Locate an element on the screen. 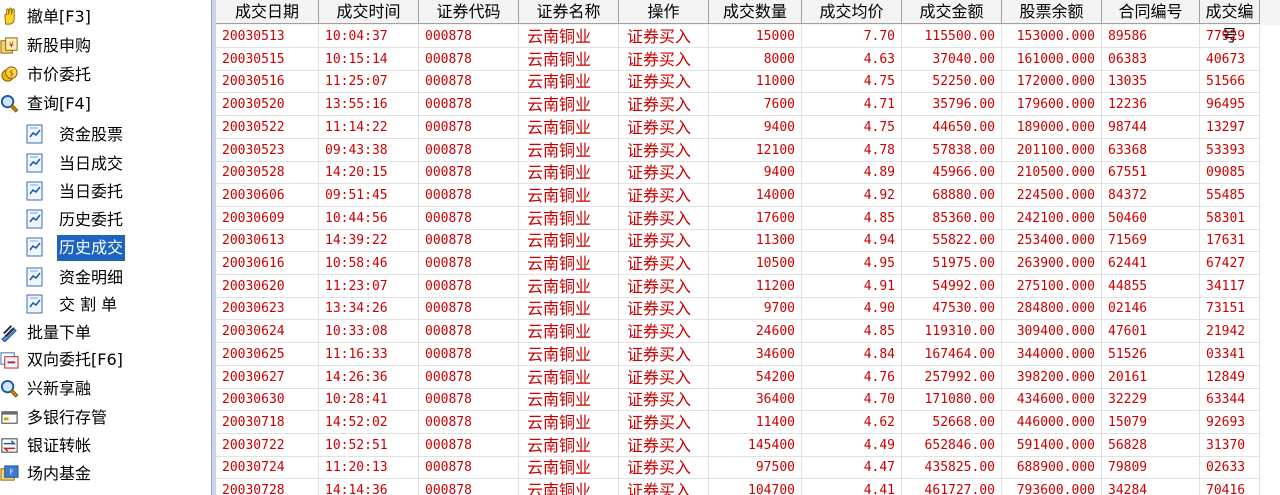 This screenshot has height=495, width=1280. cell-avg-price: 4.94 is located at coordinates (852, 241).